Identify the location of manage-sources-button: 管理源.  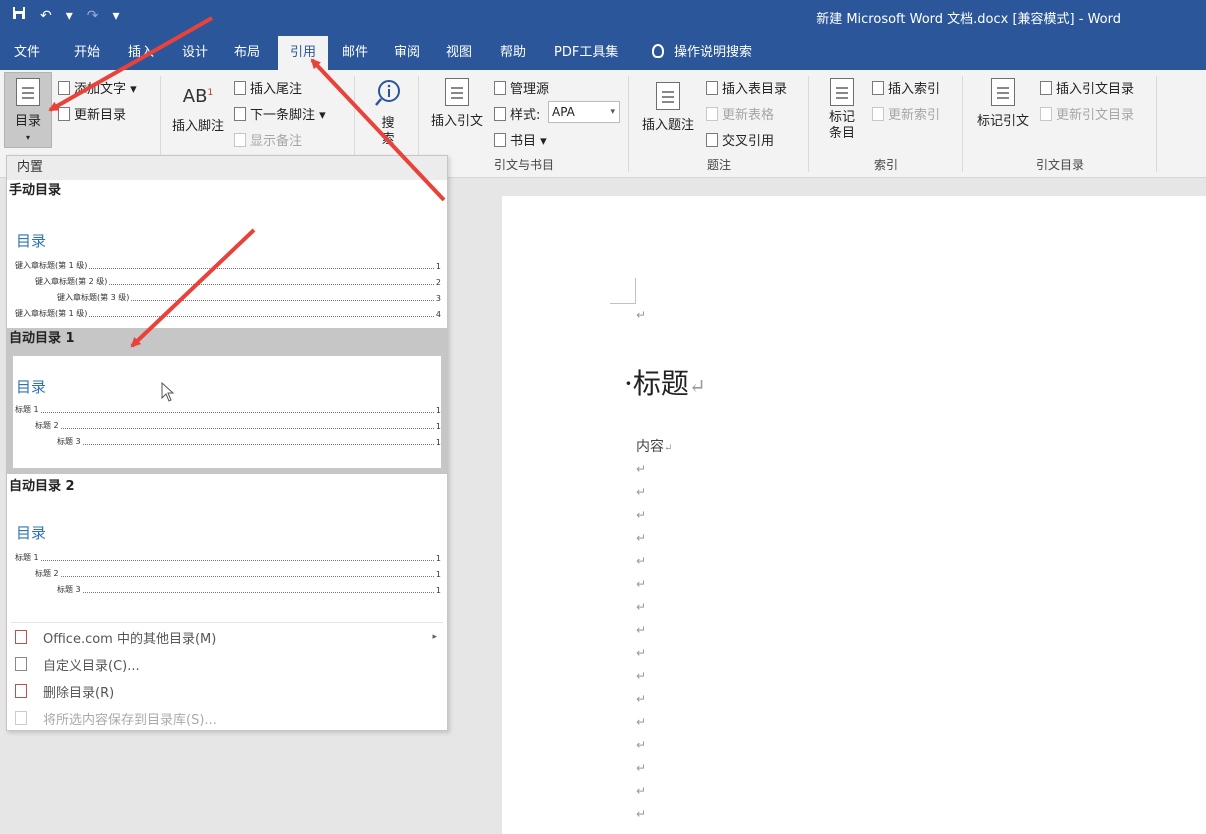
(521, 87).